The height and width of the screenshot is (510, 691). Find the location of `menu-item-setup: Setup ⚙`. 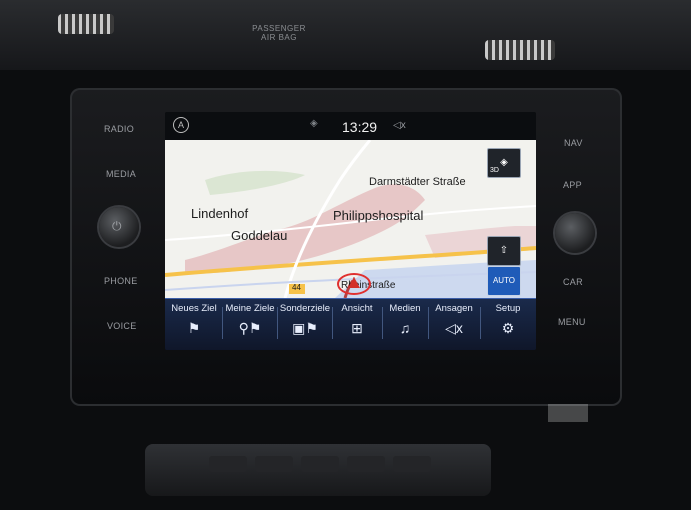

menu-item-setup: Setup ⚙ is located at coordinates (508, 325).